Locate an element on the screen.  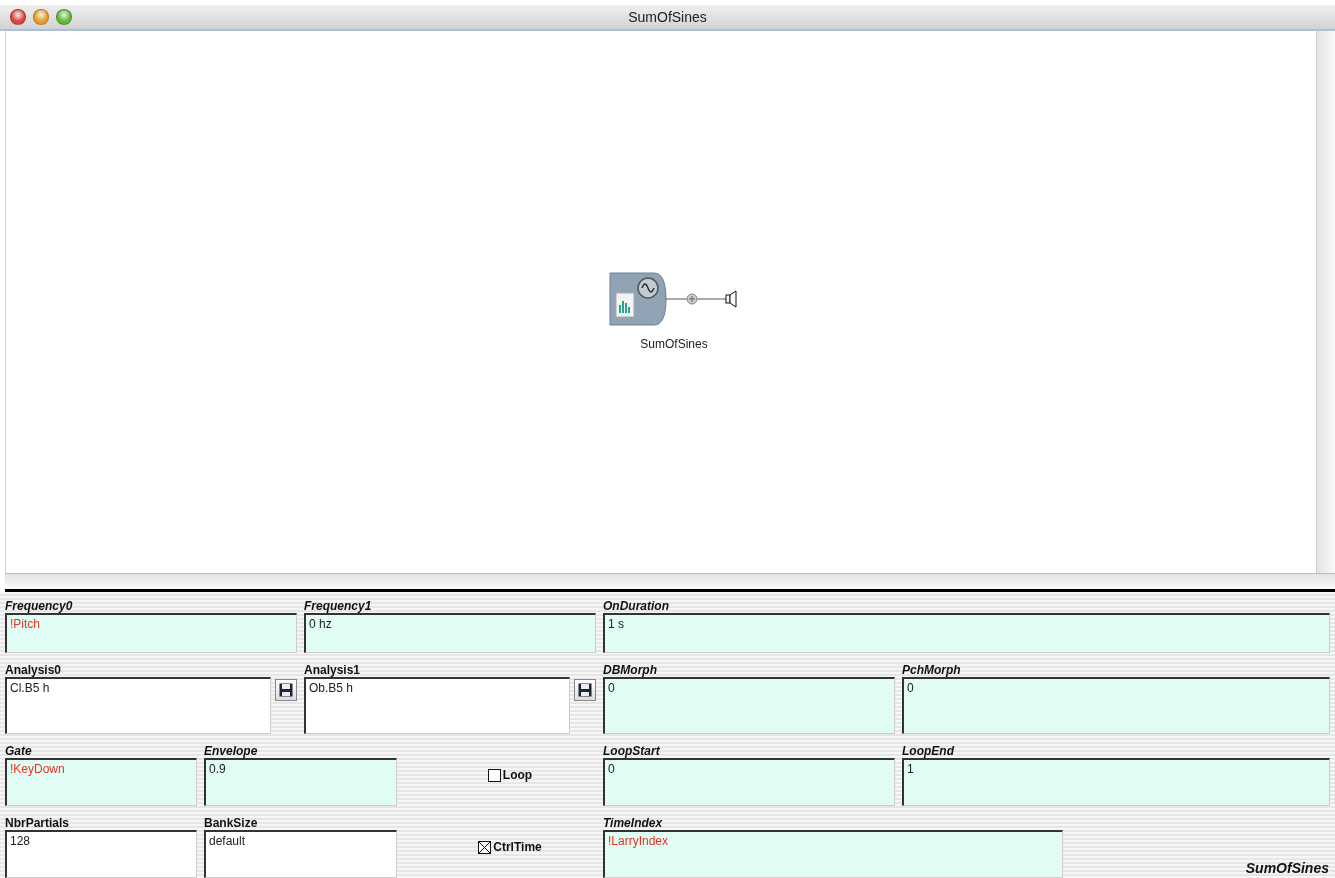
horizontal-scrollbar is located at coordinates (670, 582).